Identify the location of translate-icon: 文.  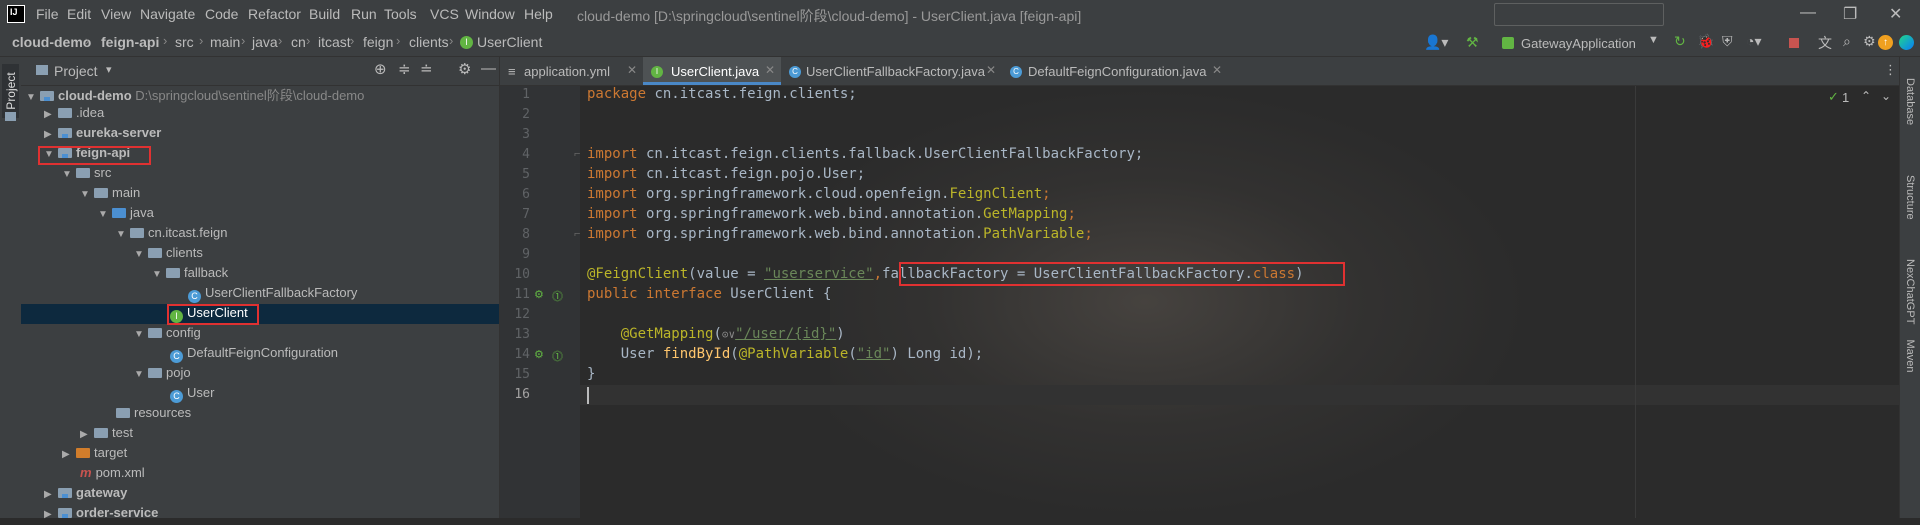
(1825, 43).